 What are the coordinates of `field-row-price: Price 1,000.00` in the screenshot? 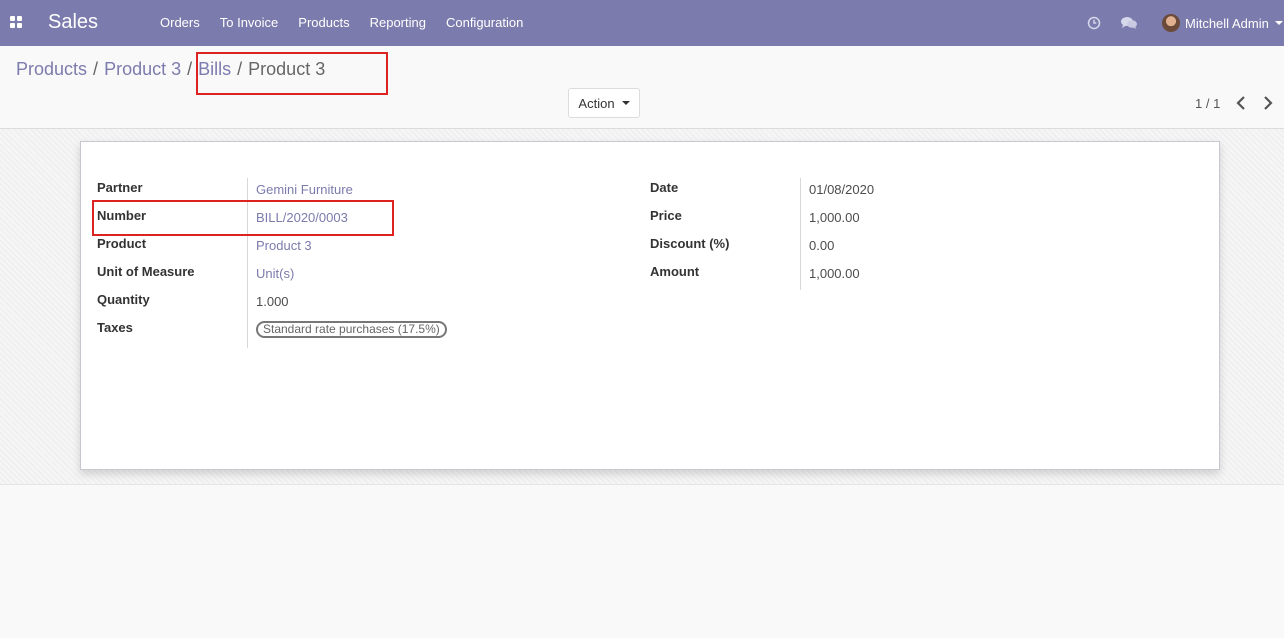 It's located at (900, 220).